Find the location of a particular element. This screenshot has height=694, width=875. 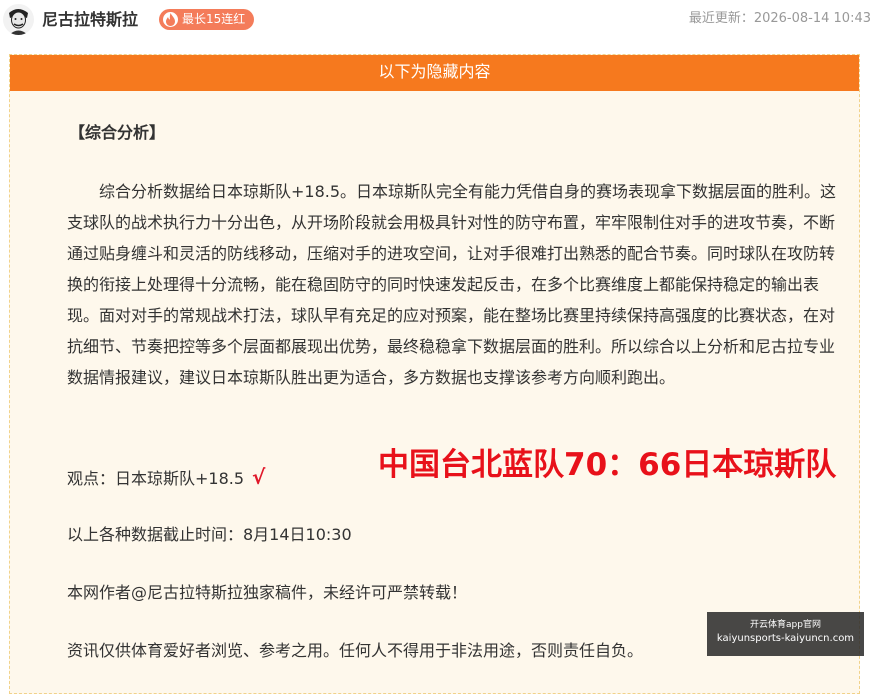

final-score-overlay: 中国台北蓝队70：66日本琼斯队 is located at coordinates (607, 465).